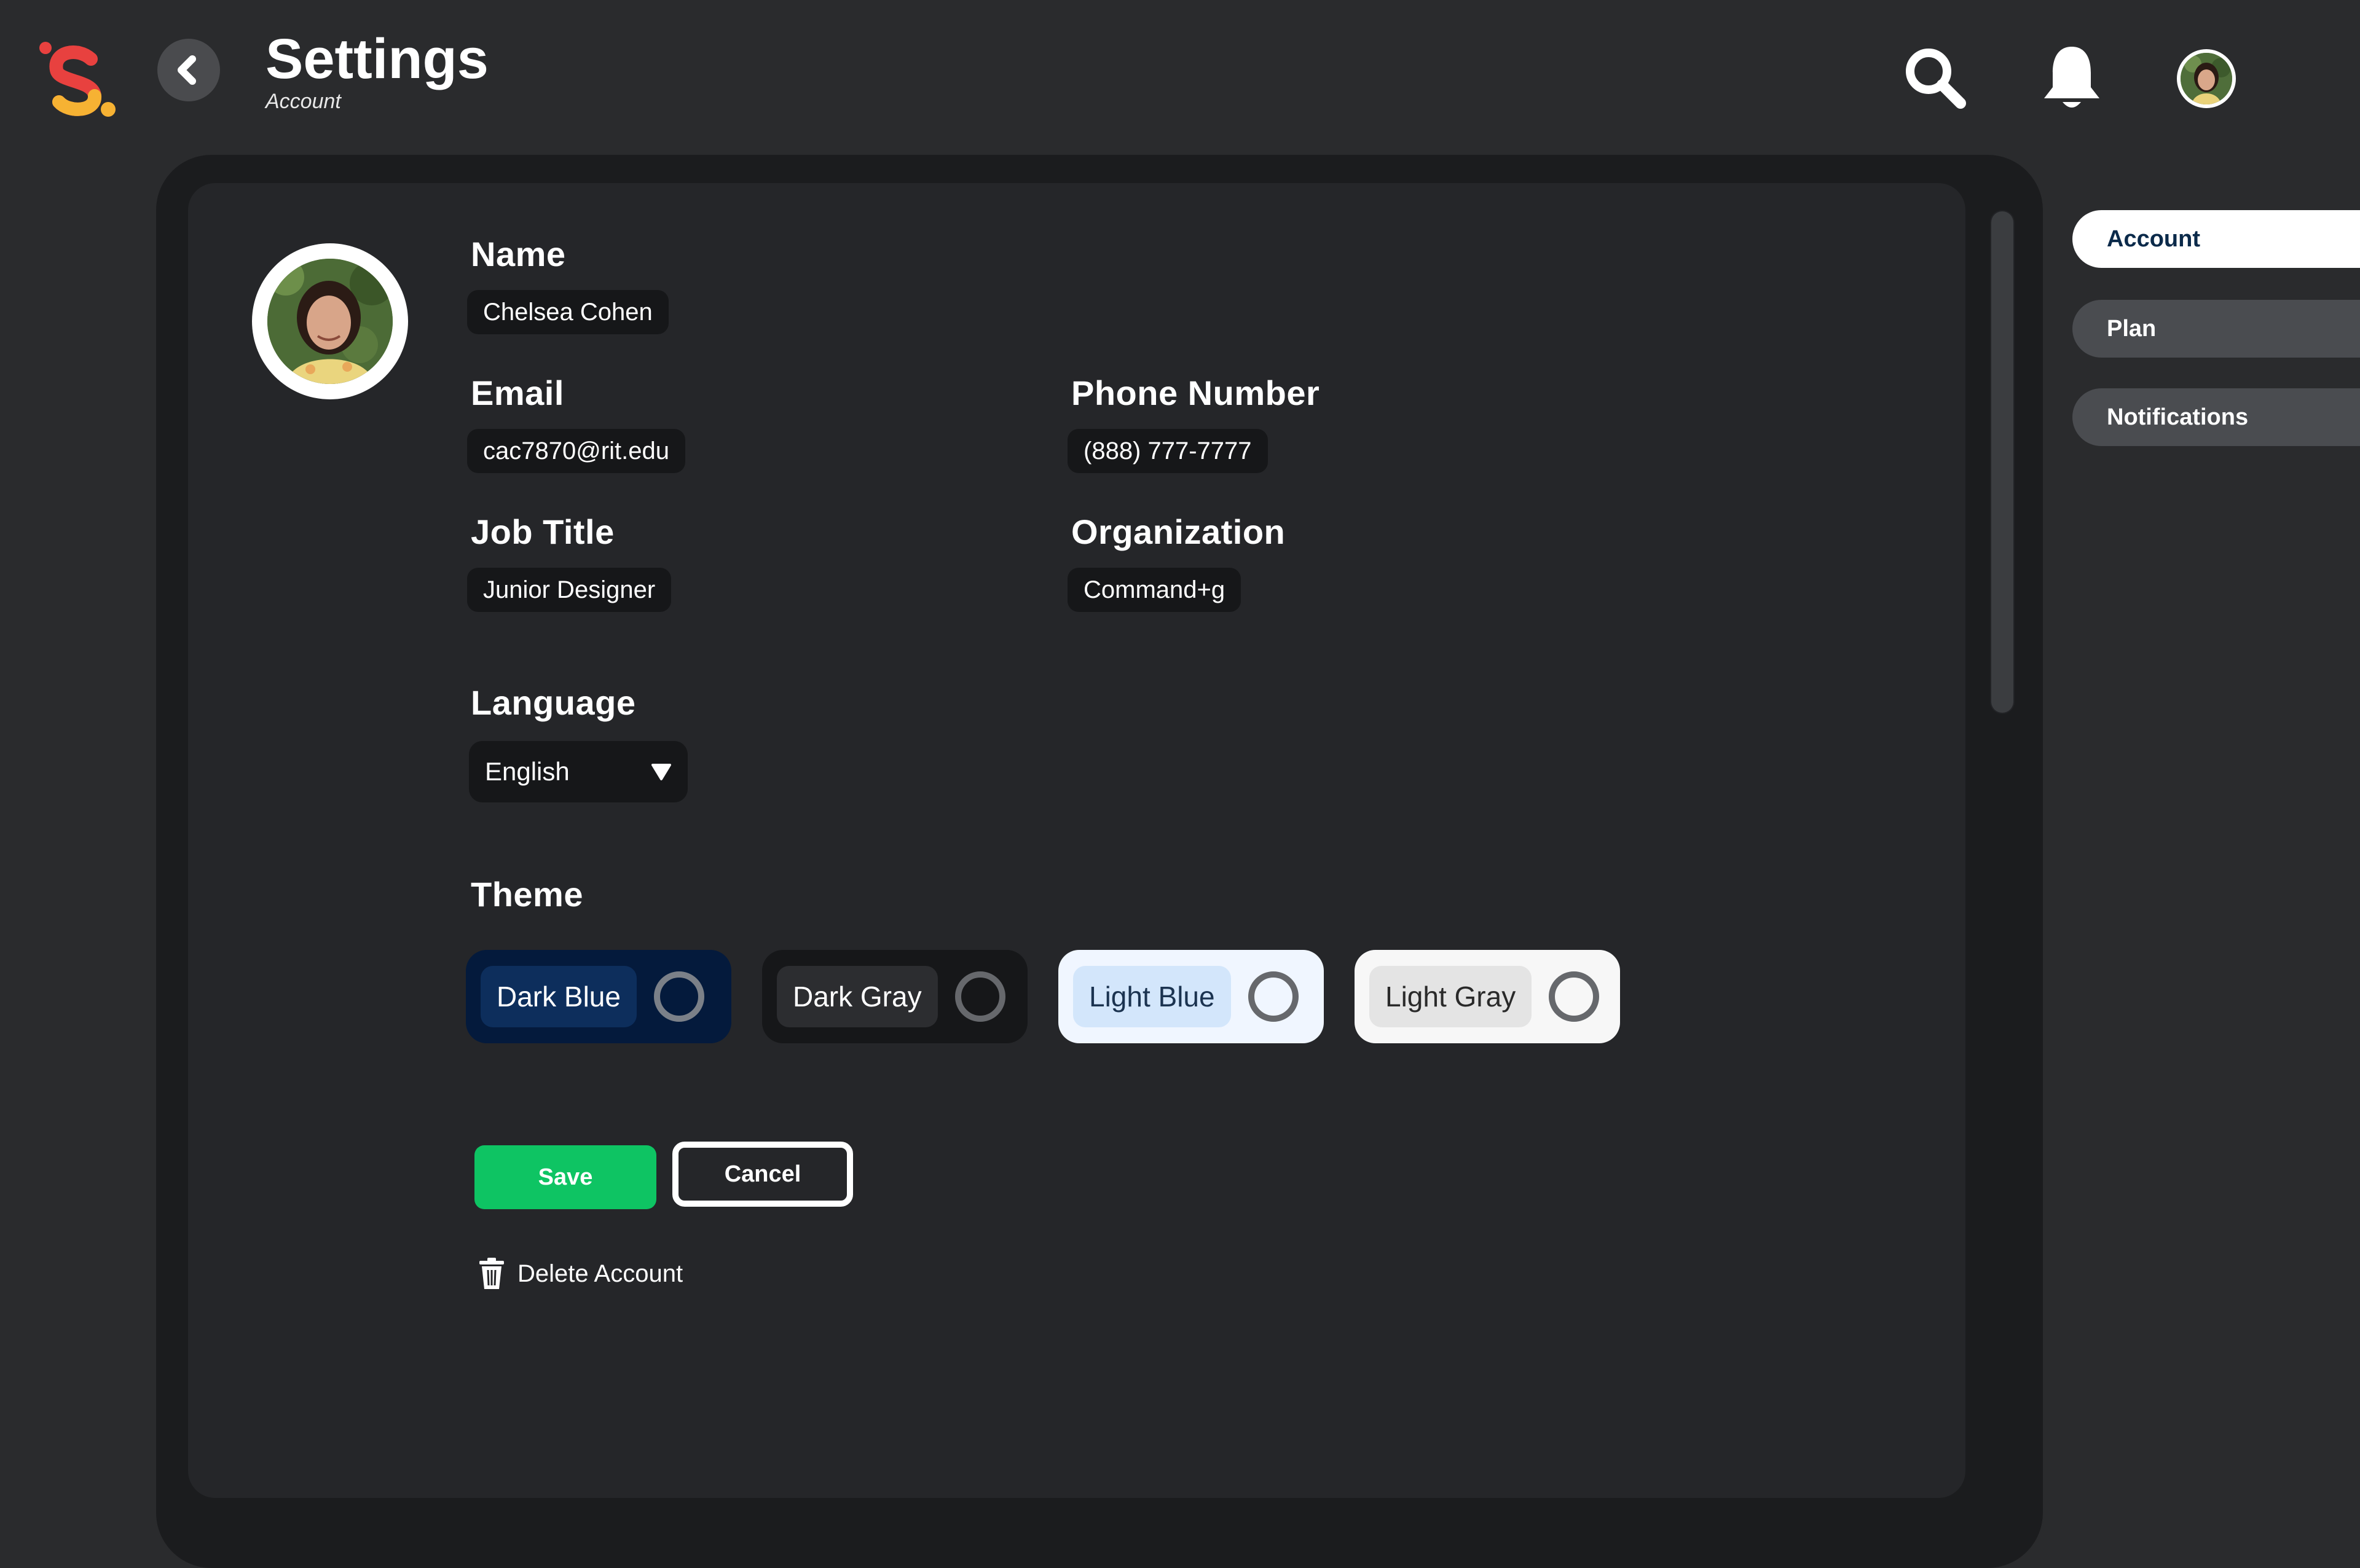 The width and height of the screenshot is (2360, 1568). I want to click on theme-option-light-gray: Light Gray, so click(1488, 996).